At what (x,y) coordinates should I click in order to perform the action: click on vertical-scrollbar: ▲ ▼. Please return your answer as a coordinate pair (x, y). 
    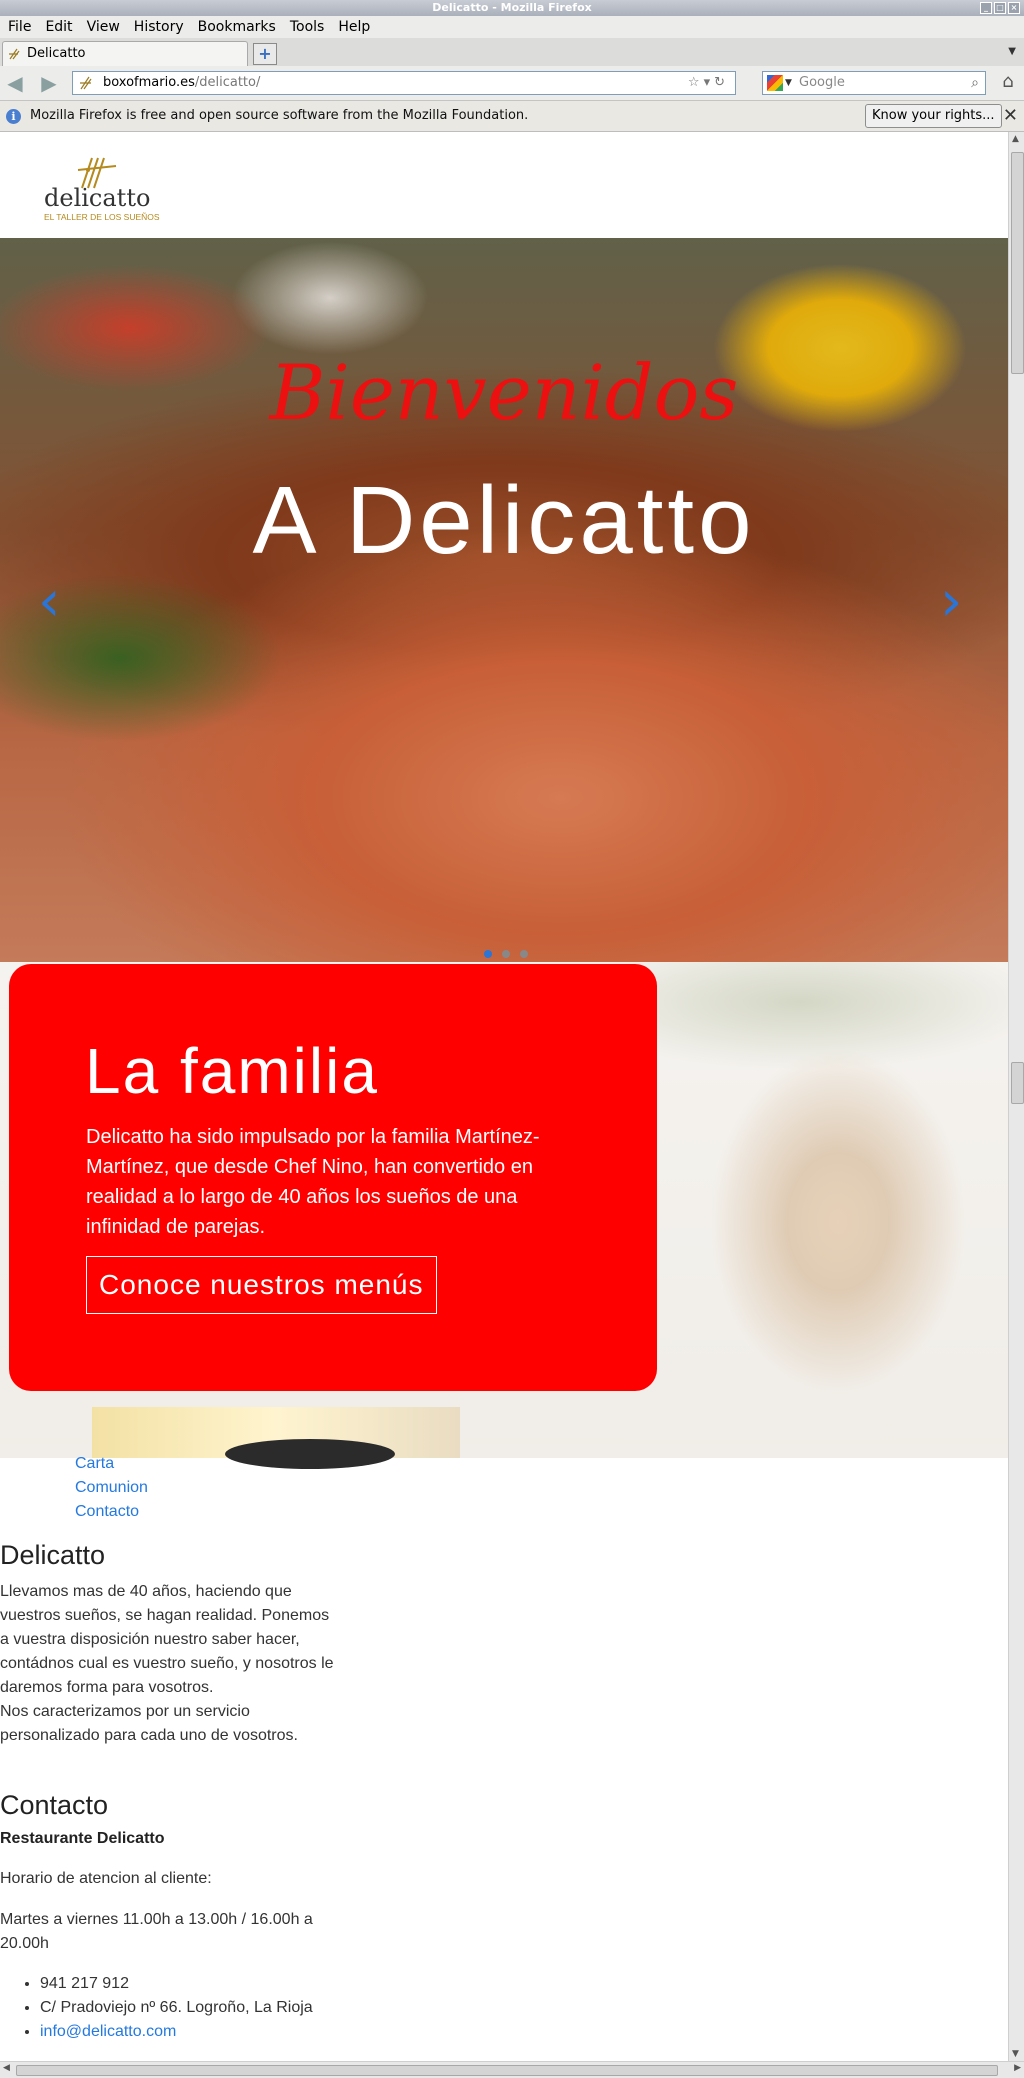
    Looking at the image, I should click on (1016, 1096).